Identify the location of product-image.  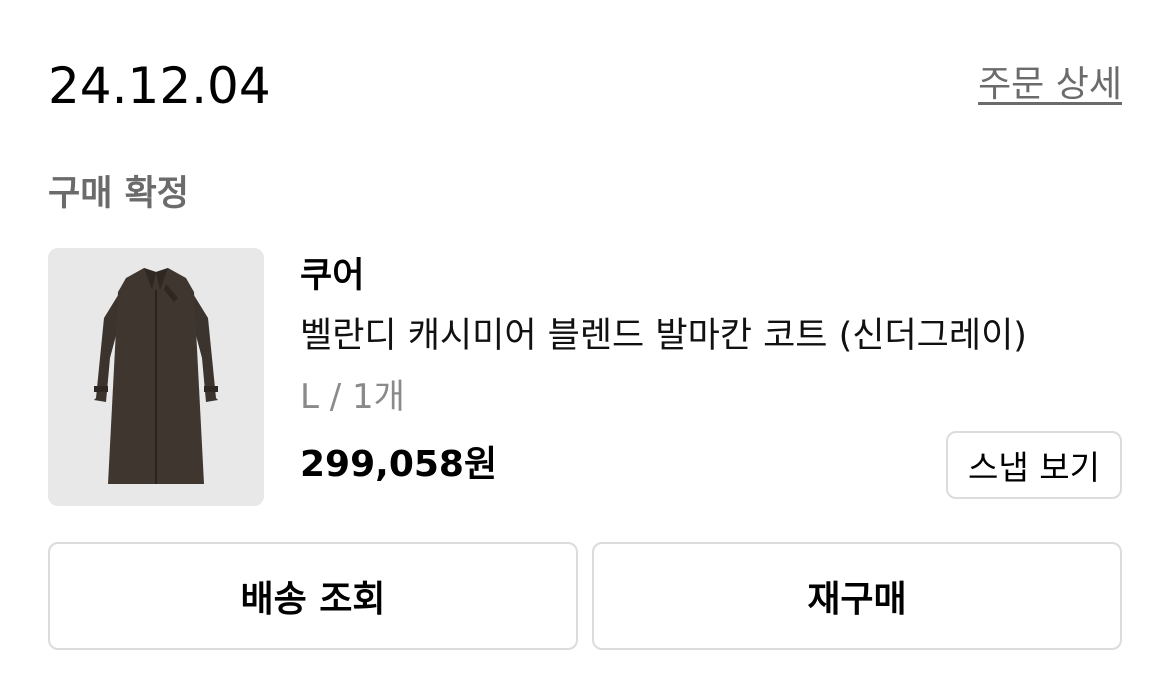
(156, 377).